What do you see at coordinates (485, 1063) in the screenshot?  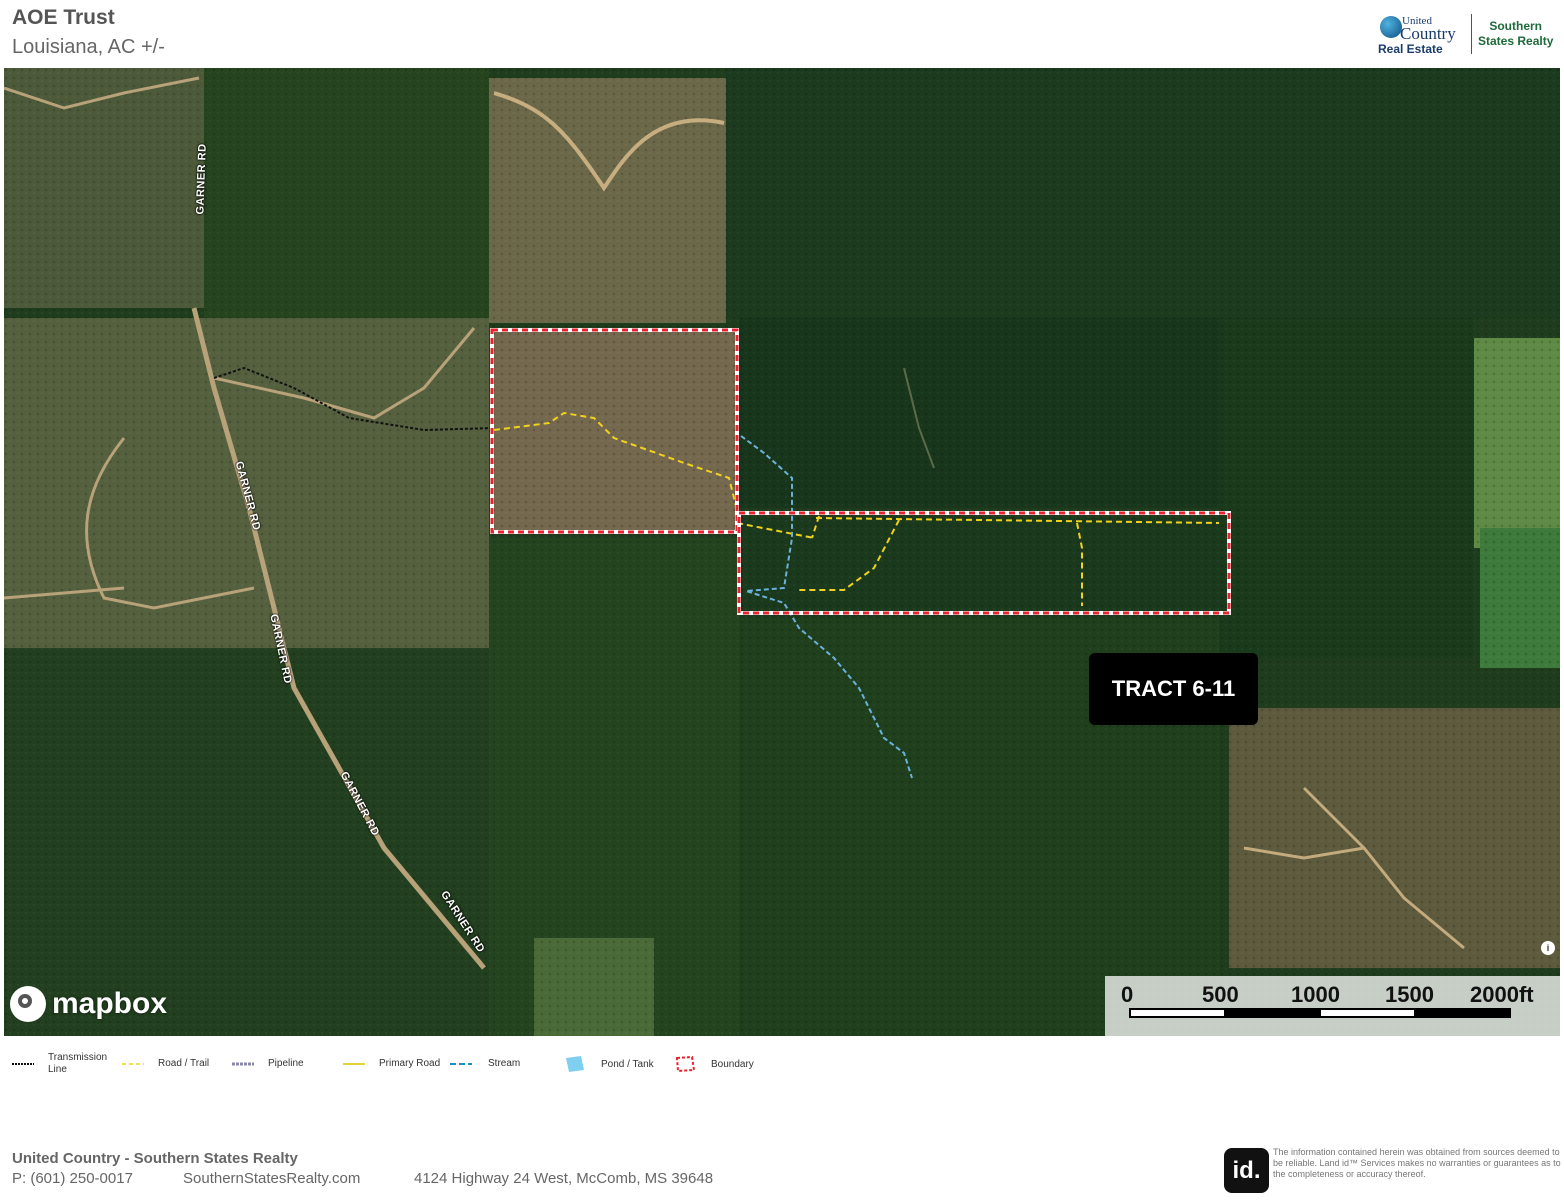 I see `legend-stream: Stream` at bounding box center [485, 1063].